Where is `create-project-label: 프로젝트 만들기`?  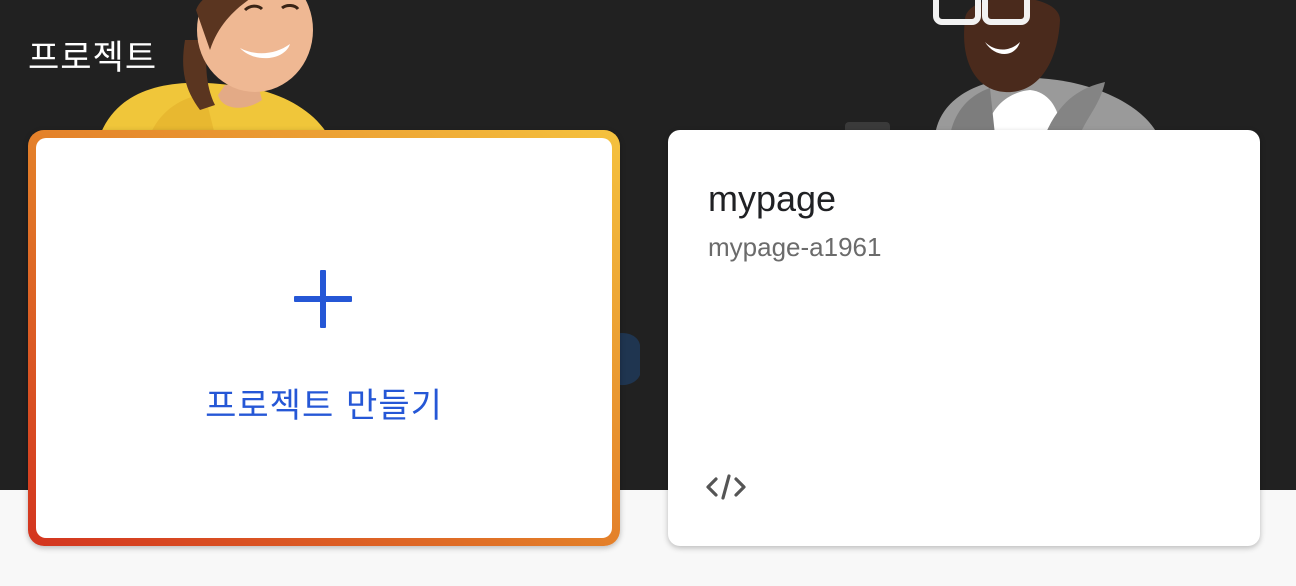
create-project-label: 프로젝트 만들기 is located at coordinates (324, 406).